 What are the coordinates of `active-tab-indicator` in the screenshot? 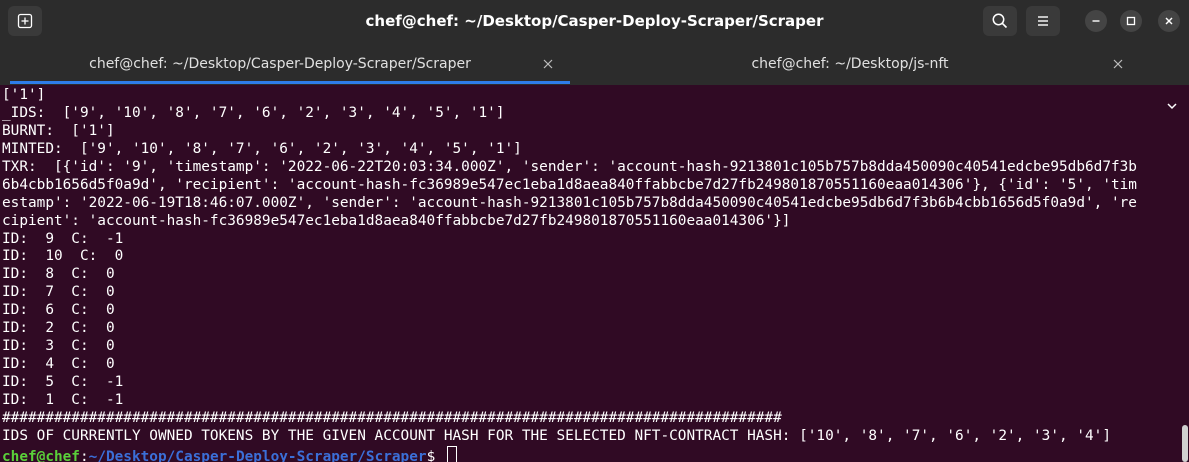 It's located at (290, 82).